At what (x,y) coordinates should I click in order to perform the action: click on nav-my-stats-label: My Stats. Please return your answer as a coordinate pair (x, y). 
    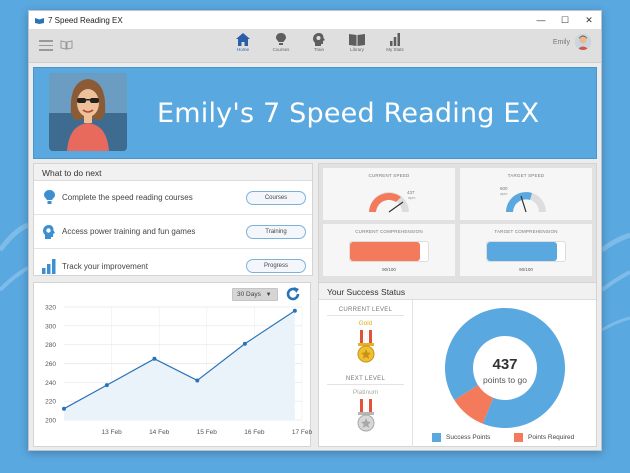
    Looking at the image, I should click on (395, 49).